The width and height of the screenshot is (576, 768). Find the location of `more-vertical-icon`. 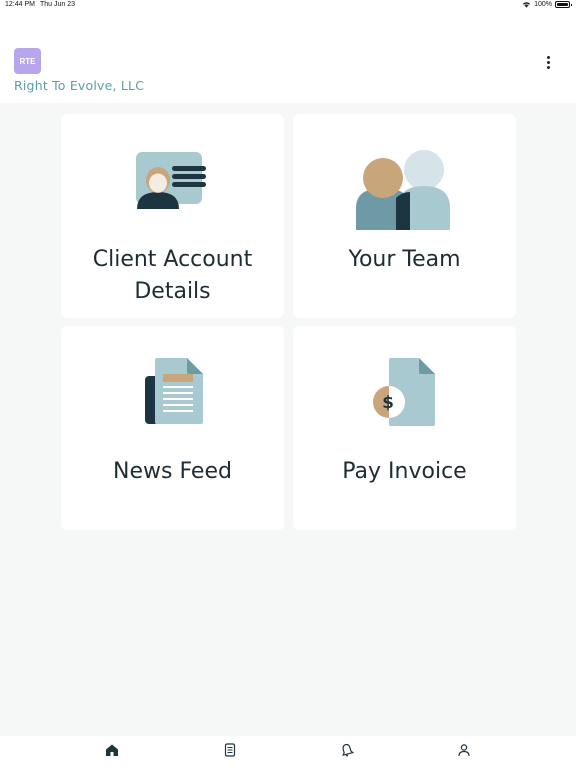

more-vertical-icon is located at coordinates (548, 62).